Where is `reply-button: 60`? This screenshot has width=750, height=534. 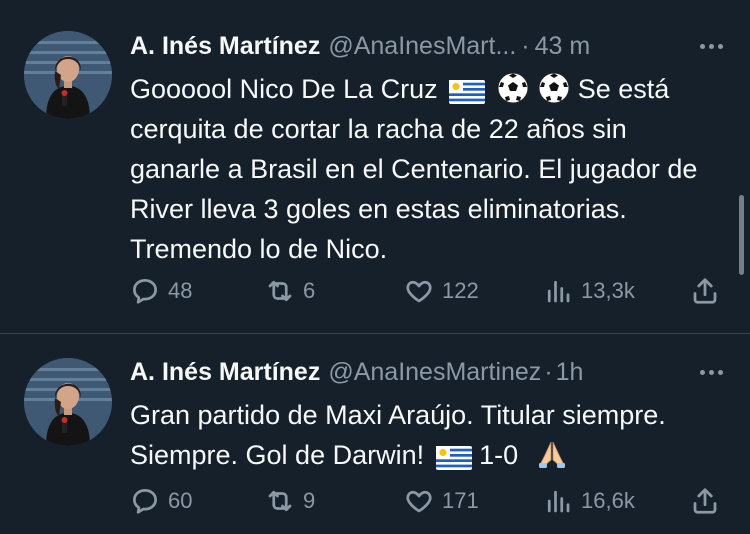
reply-button: 60 is located at coordinates (161, 501).